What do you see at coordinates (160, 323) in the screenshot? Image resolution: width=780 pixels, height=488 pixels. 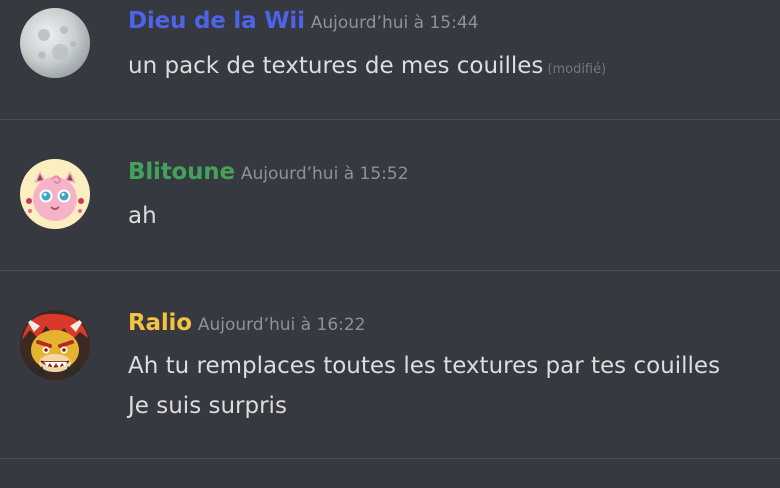 I see `username: Ralio` at bounding box center [160, 323].